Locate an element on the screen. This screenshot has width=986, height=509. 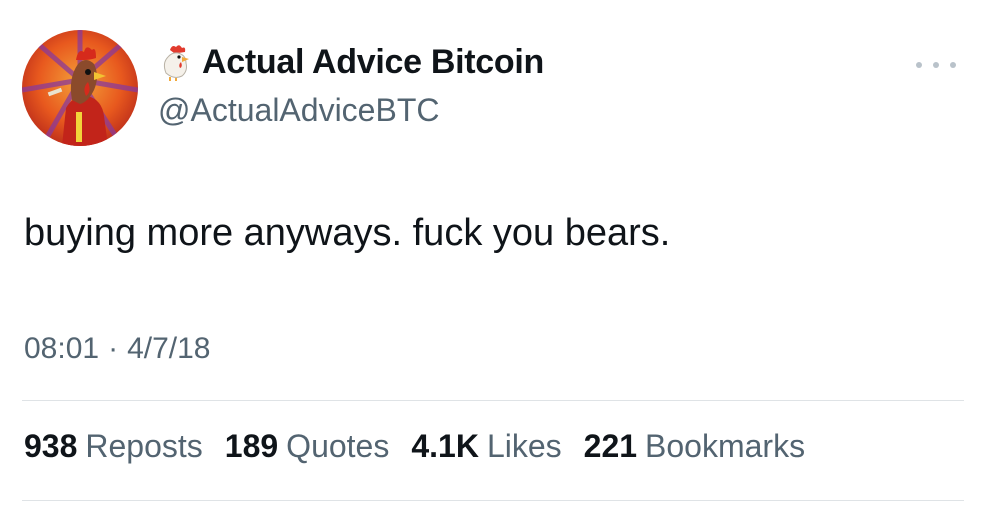
more-options-icon is located at coordinates (936, 65).